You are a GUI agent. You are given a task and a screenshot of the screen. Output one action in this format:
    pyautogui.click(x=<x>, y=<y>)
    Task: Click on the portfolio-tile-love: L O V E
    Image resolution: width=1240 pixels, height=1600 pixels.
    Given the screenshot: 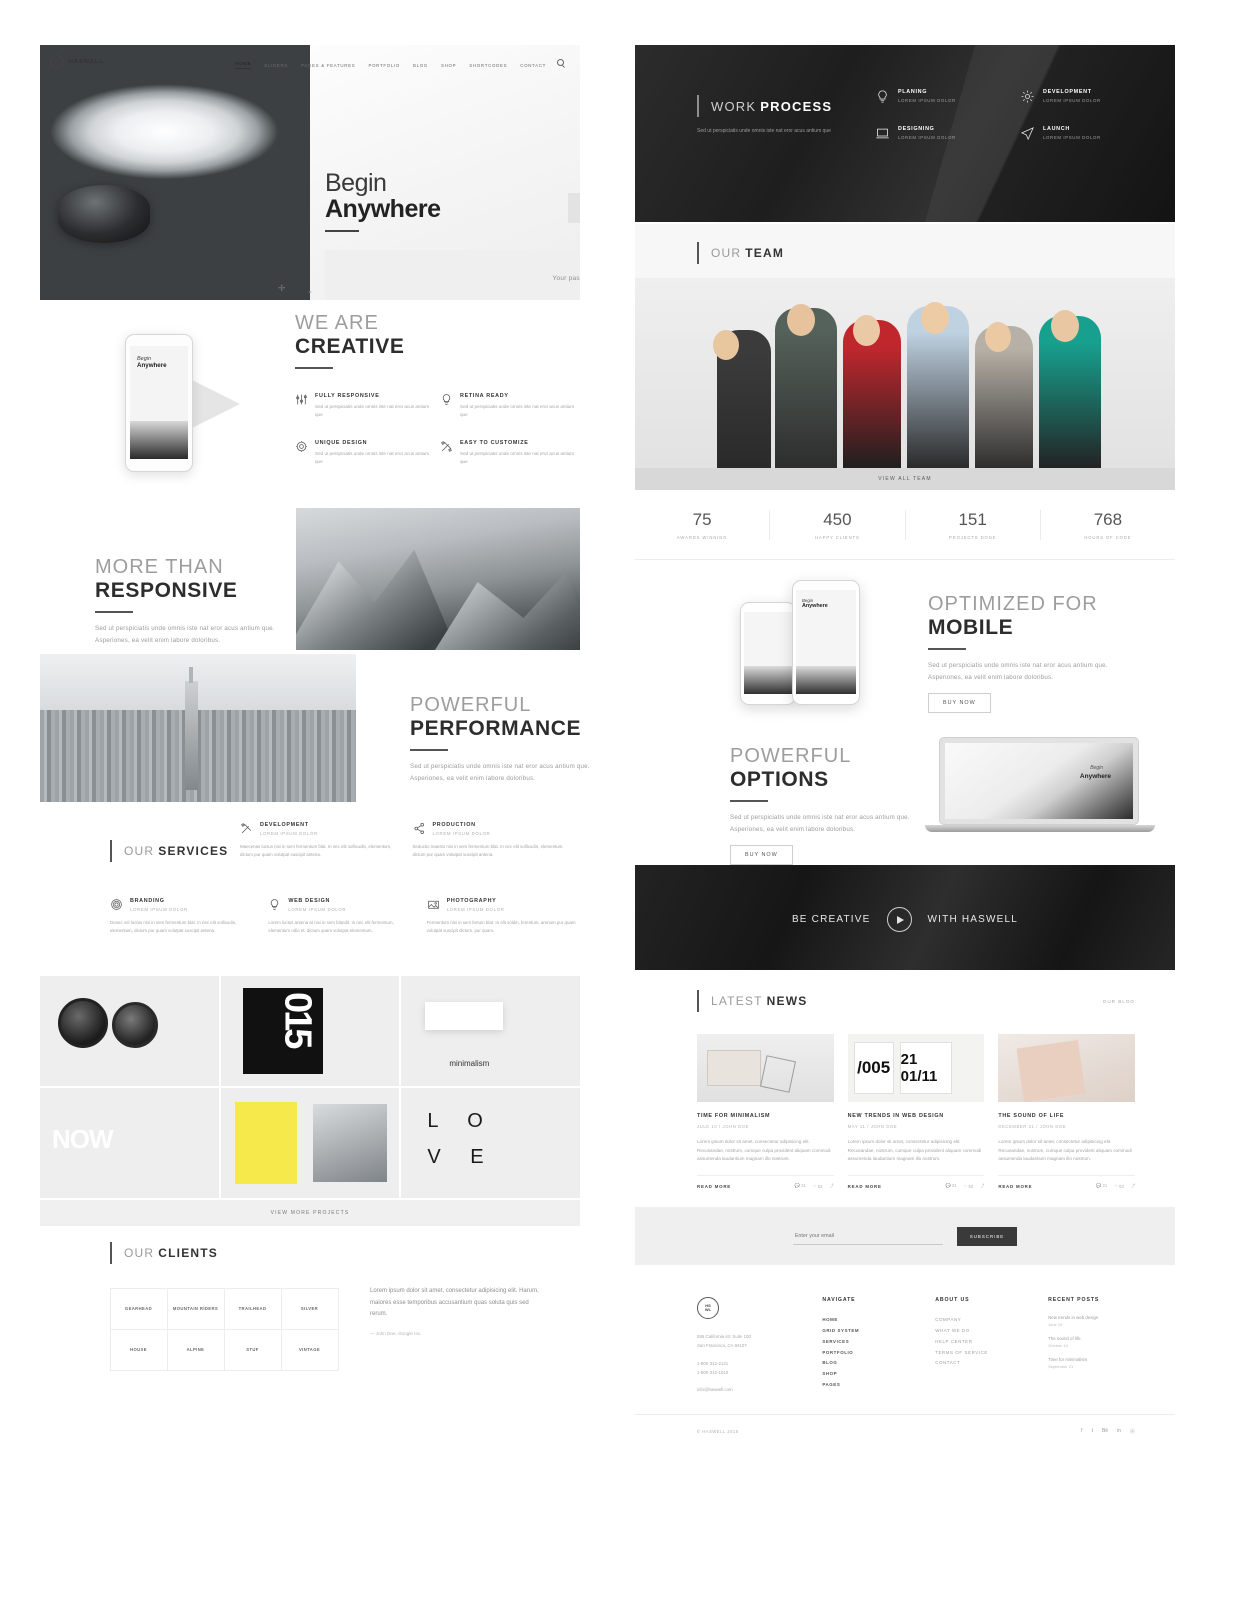 What is the action you would take?
    pyautogui.click(x=490, y=1143)
    